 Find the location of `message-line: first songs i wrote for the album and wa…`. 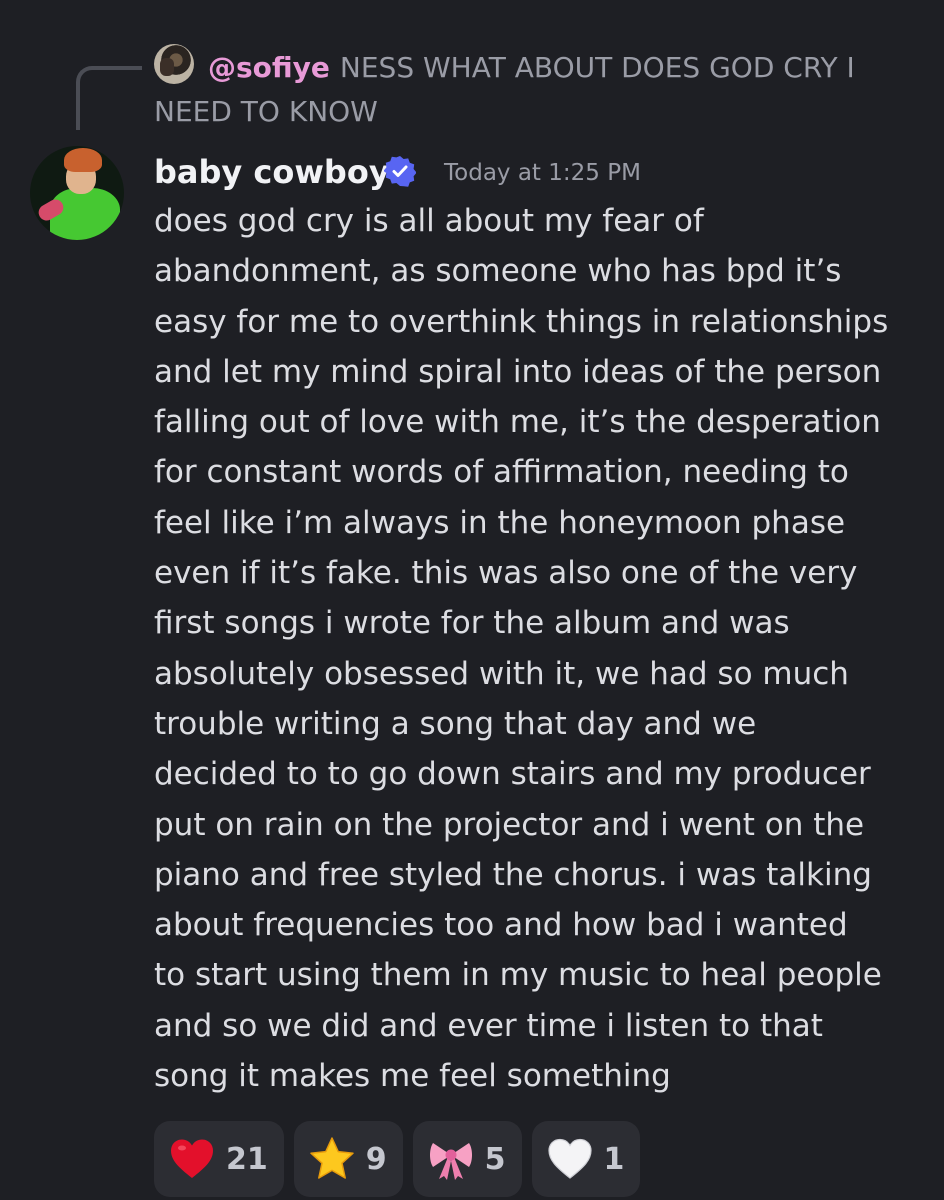

message-line: first songs i wrote for the album and wa… is located at coordinates (472, 623).